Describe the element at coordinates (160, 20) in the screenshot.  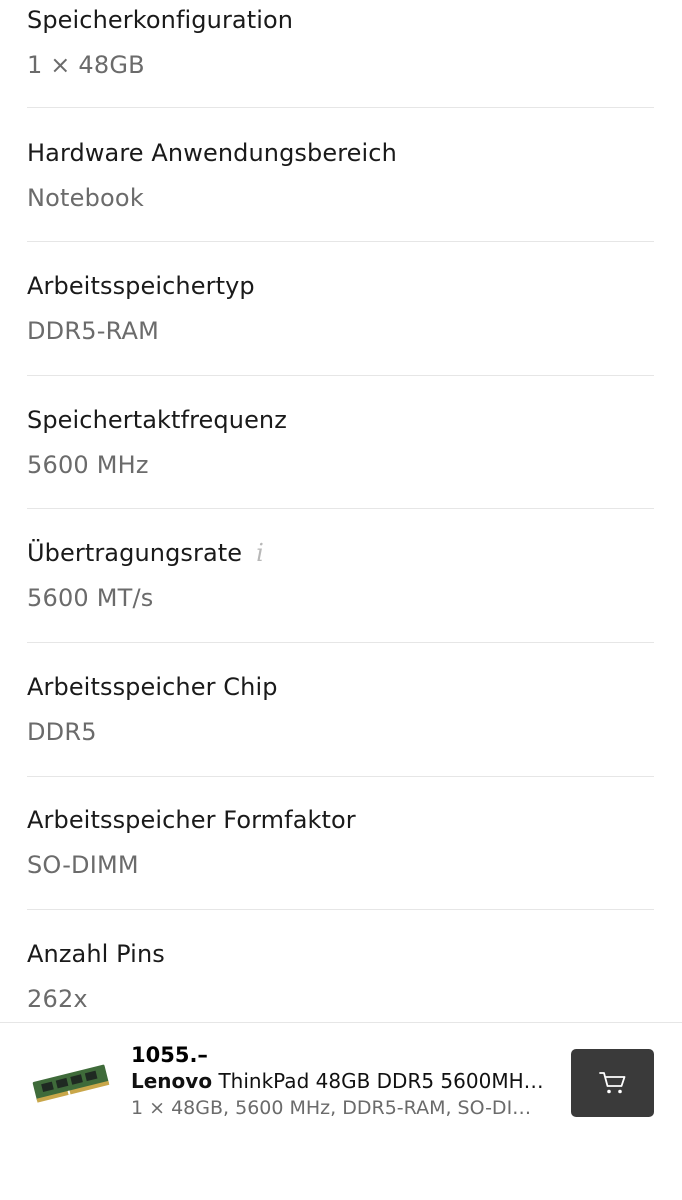
I see `spec-label: Speicherkonfiguration` at that location.